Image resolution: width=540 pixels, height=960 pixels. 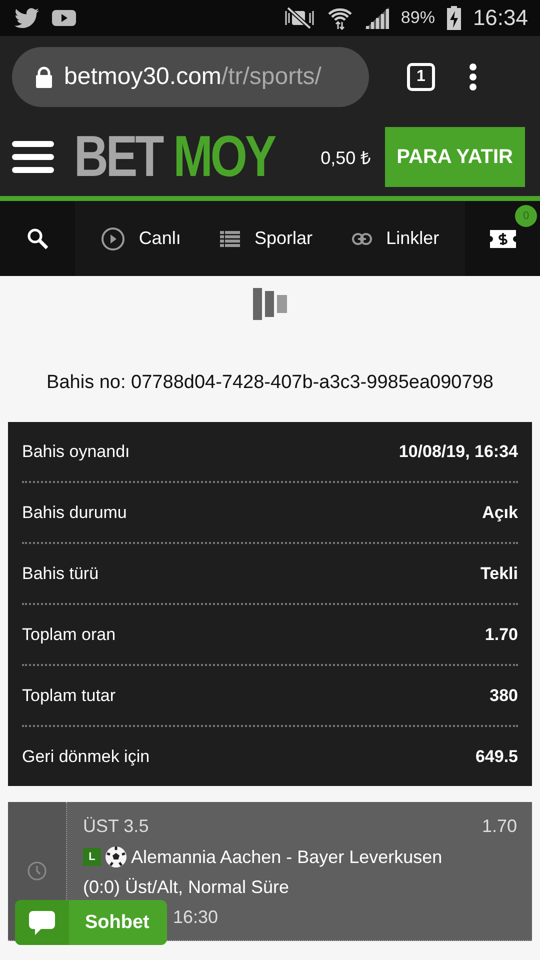 What do you see at coordinates (64, 18) in the screenshot?
I see `play-icon` at bounding box center [64, 18].